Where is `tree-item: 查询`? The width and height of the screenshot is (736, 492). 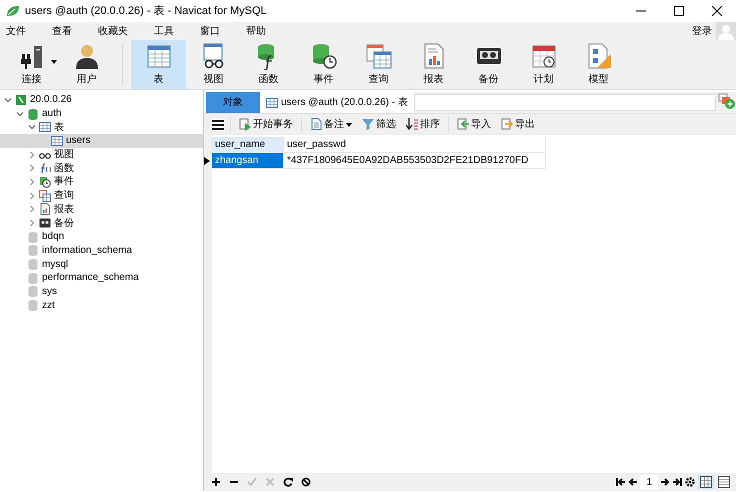 tree-item: 查询 is located at coordinates (101, 195).